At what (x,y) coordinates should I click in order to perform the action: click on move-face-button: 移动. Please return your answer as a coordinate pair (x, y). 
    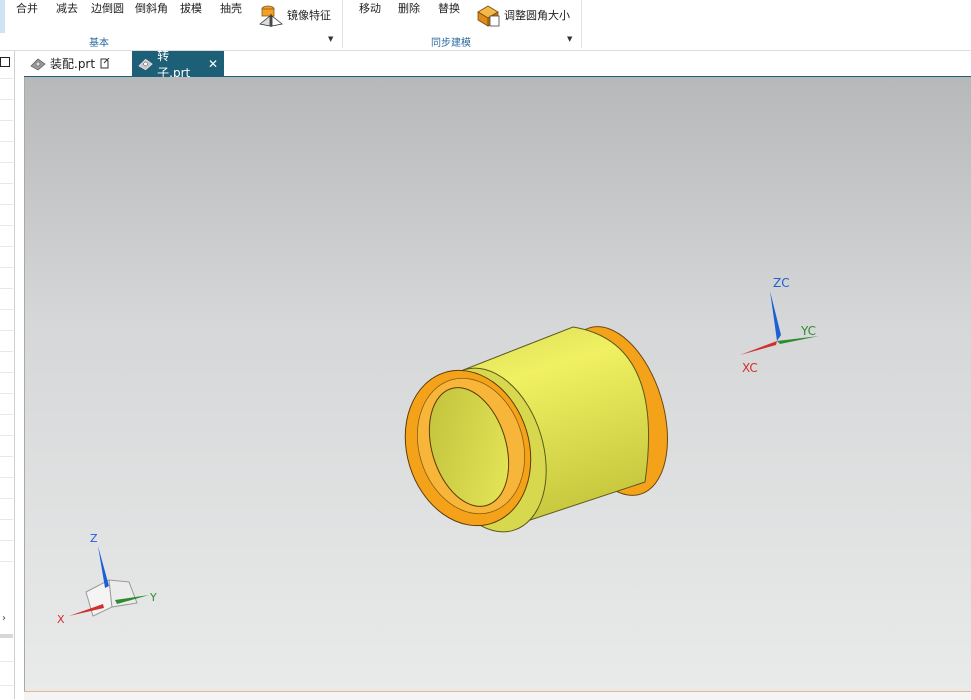
    Looking at the image, I should click on (370, 8).